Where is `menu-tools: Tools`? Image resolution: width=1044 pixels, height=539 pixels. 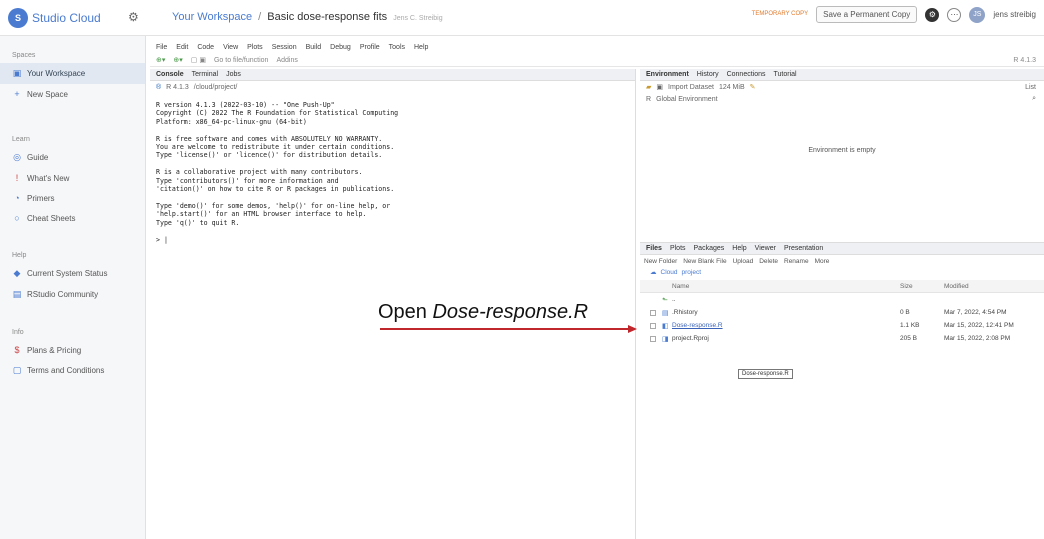 menu-tools: Tools is located at coordinates (397, 47).